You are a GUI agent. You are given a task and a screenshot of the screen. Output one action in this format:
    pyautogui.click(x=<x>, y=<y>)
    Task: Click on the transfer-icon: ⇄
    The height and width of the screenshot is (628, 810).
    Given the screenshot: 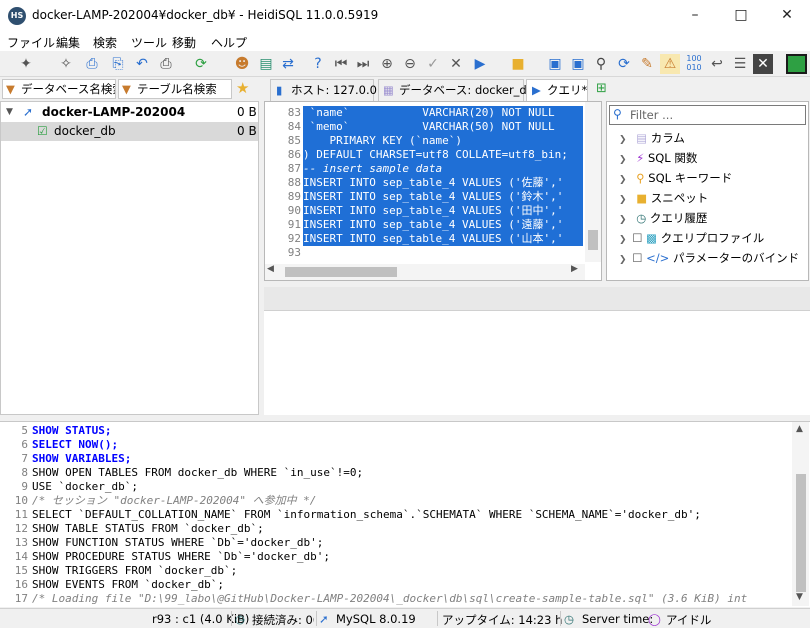 What is the action you would take?
    pyautogui.click(x=288, y=64)
    